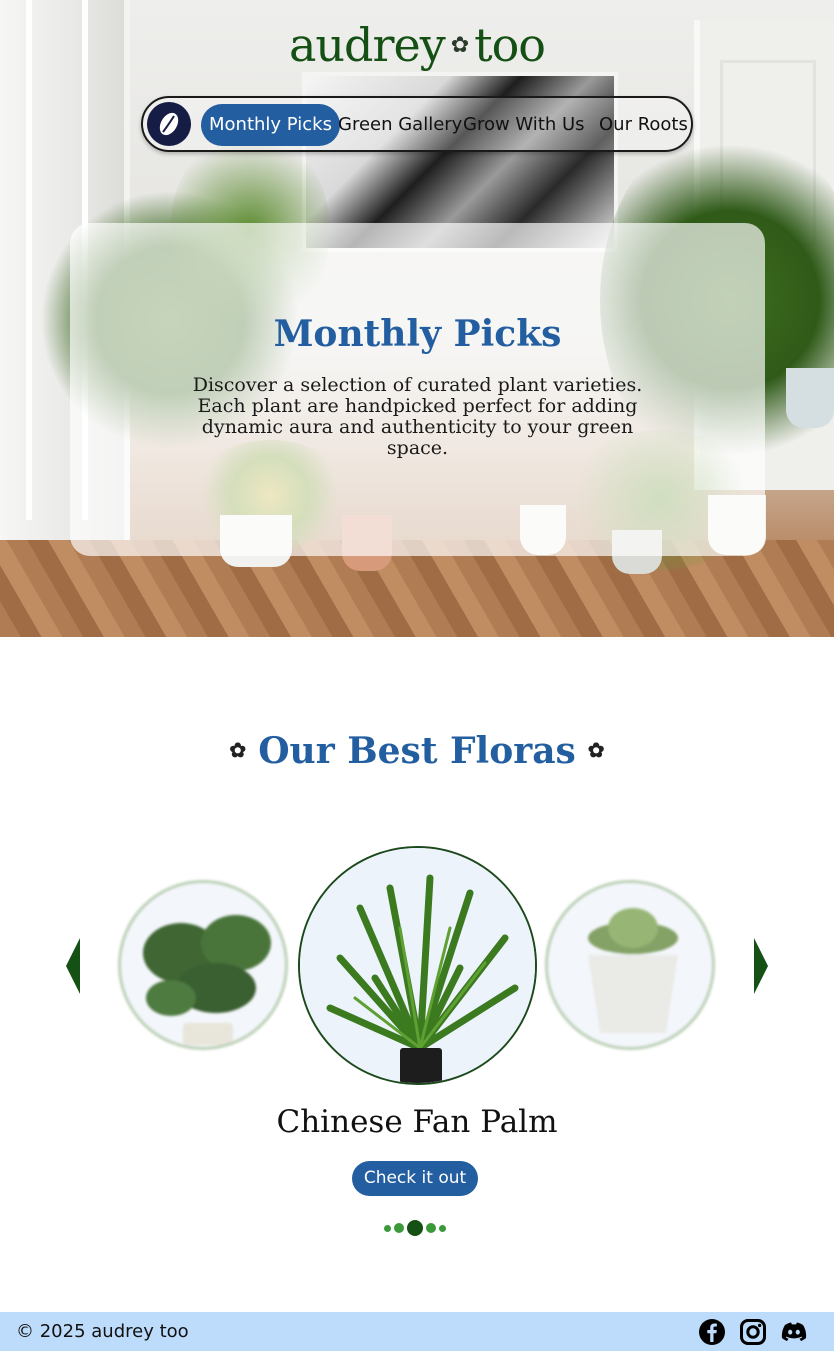 Image resolution: width=834 pixels, height=1351 pixels. What do you see at coordinates (415, 1178) in the screenshot?
I see `check-it-out-button: Check it out` at bounding box center [415, 1178].